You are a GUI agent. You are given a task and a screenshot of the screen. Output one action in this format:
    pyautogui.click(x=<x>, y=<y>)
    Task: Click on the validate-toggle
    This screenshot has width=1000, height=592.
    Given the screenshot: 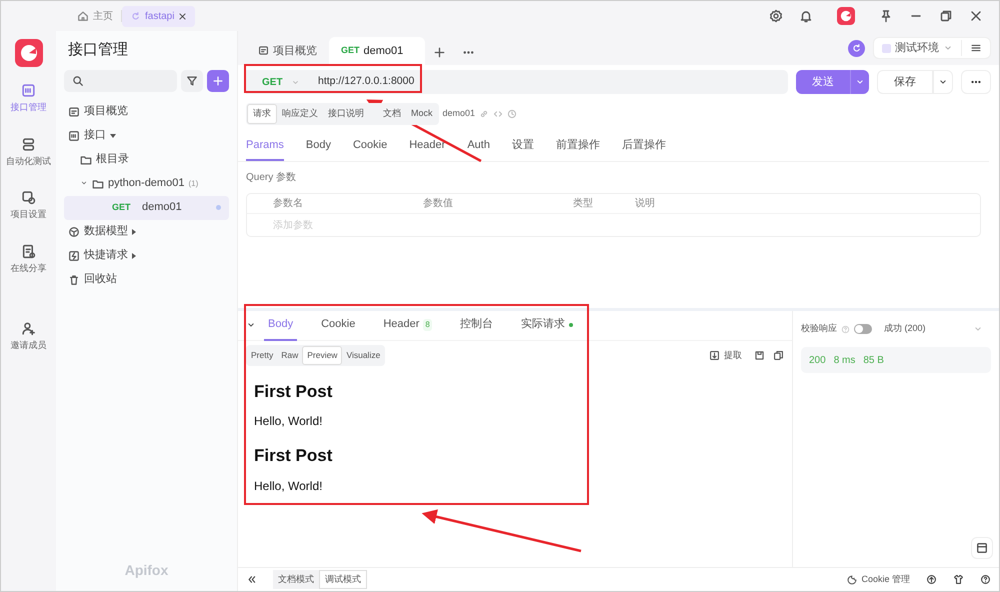 What is the action you would take?
    pyautogui.click(x=863, y=329)
    